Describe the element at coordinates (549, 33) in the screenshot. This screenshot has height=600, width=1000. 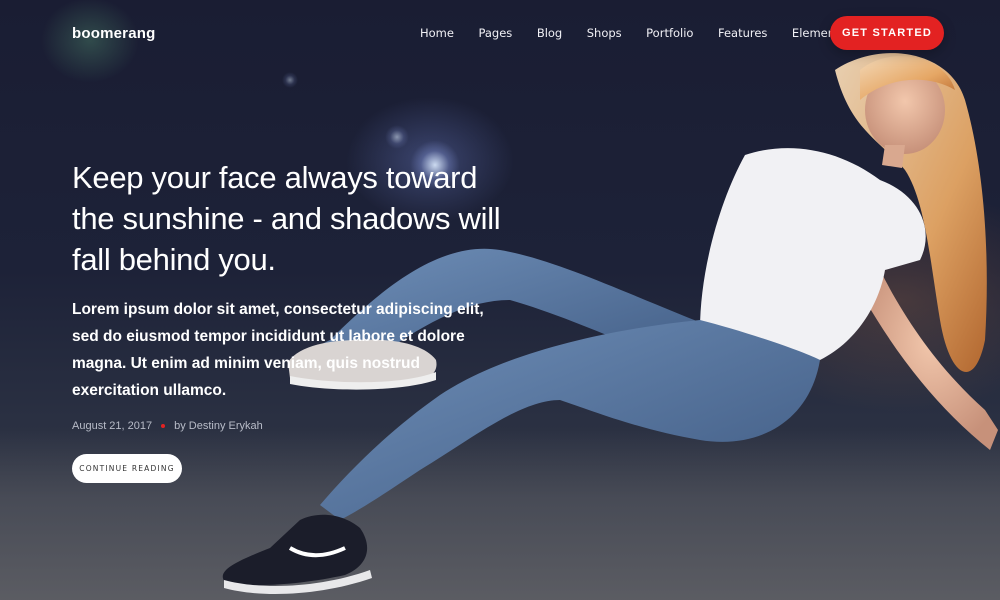
I see `nav-item-blog: Blog` at that location.